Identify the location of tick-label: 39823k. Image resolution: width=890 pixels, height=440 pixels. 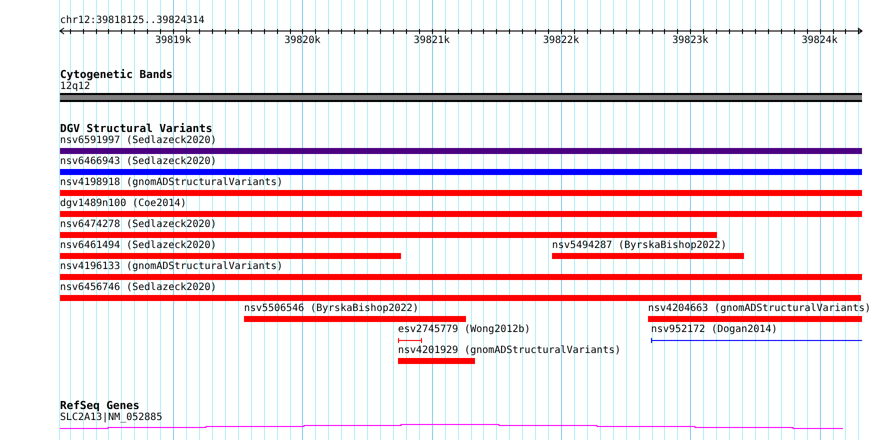
(690, 41).